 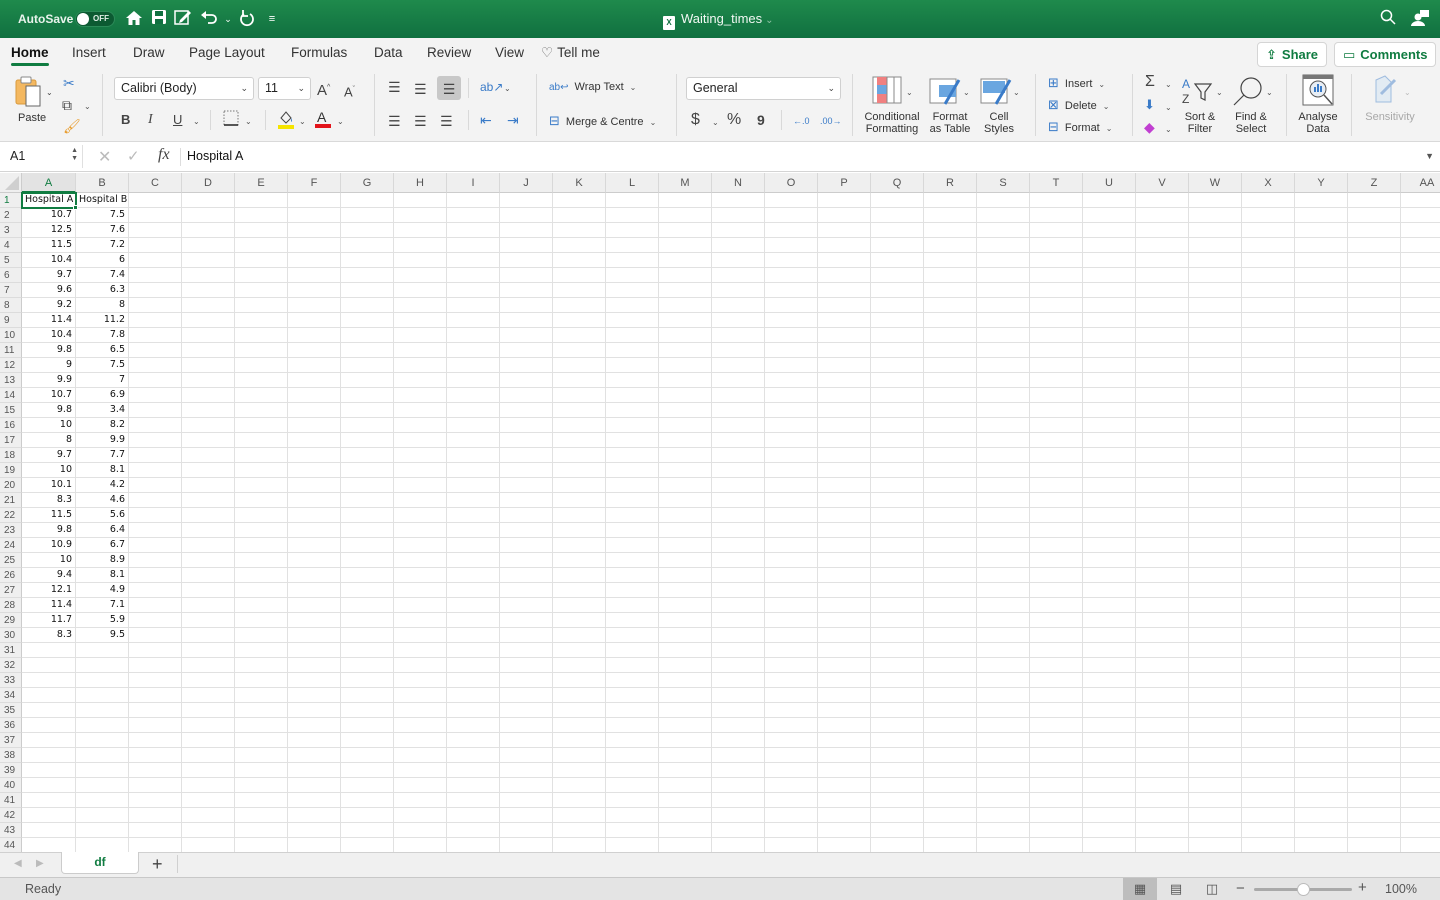 What do you see at coordinates (738, 335) in the screenshot?
I see `cell-n10` at bounding box center [738, 335].